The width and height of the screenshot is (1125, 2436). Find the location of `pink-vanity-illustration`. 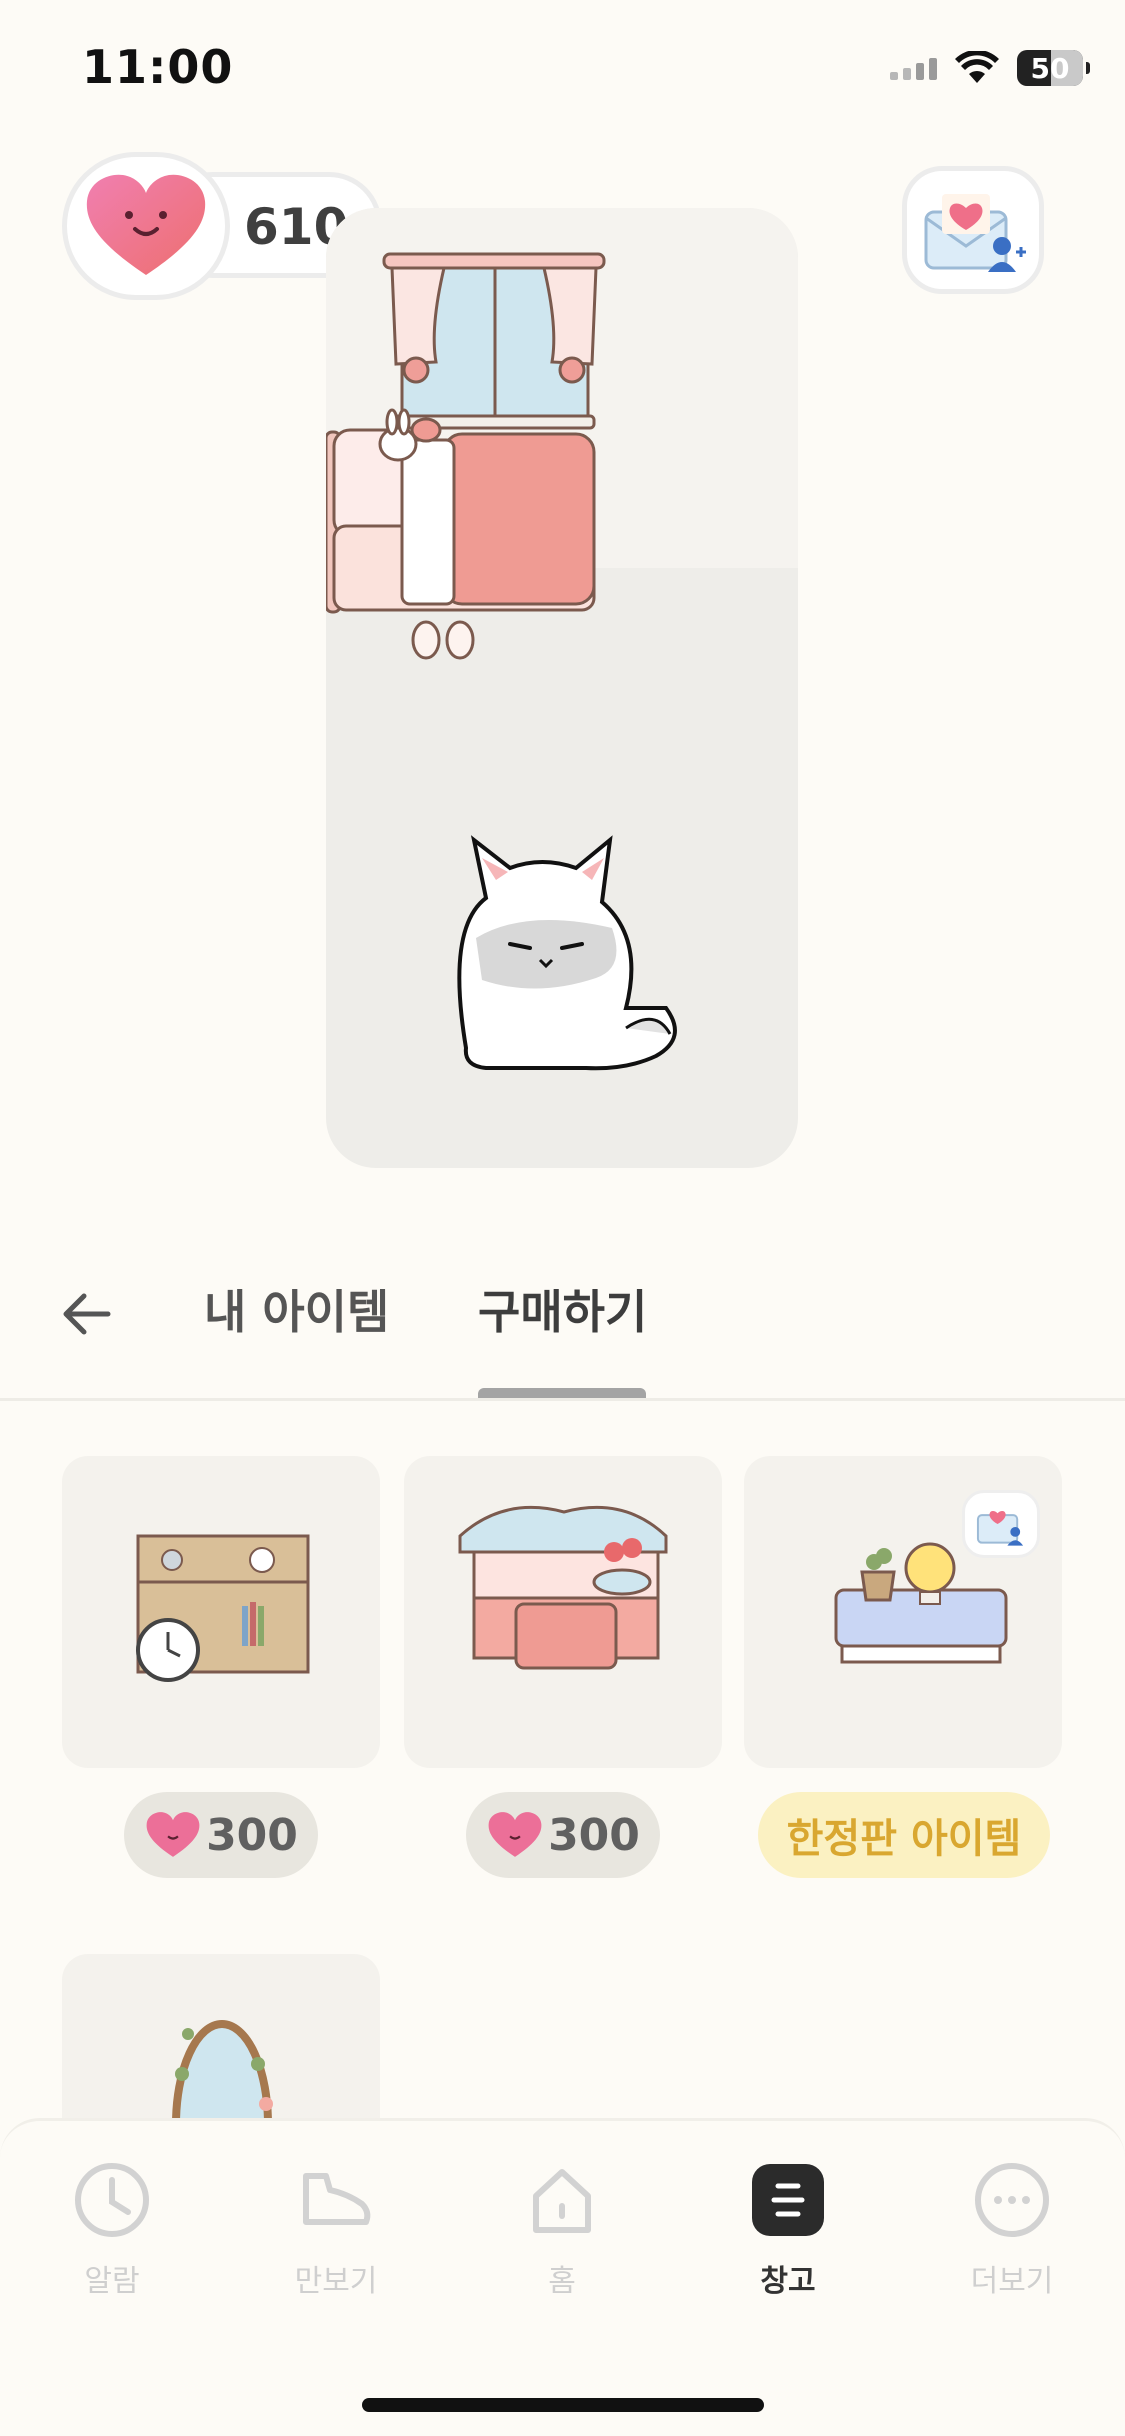

pink-vanity-illustration is located at coordinates (563, 1587).